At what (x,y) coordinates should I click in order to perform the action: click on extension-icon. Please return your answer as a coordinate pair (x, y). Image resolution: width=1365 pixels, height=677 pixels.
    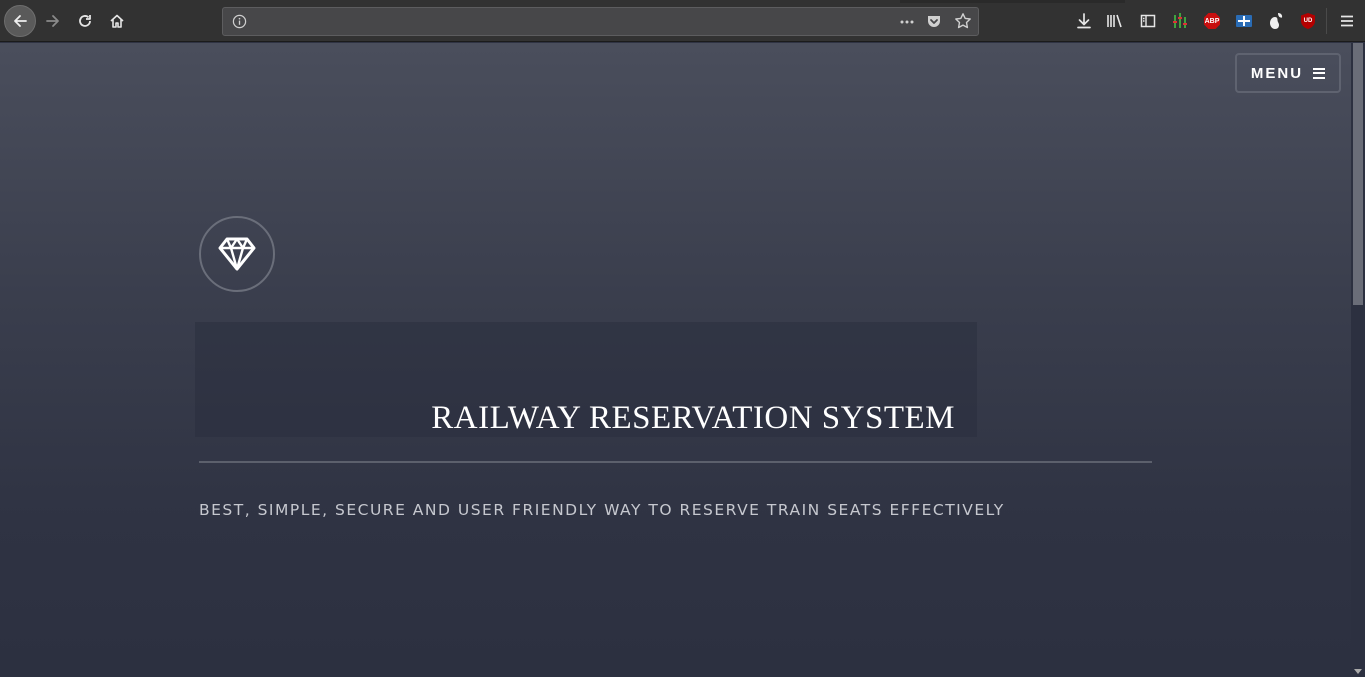
    Looking at the image, I should click on (1244, 21).